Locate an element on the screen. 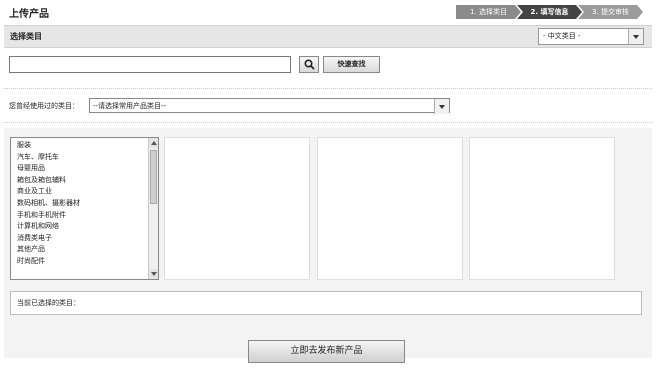 The height and width of the screenshot is (370, 658). scroll-down-arrow-icon is located at coordinates (153, 274).